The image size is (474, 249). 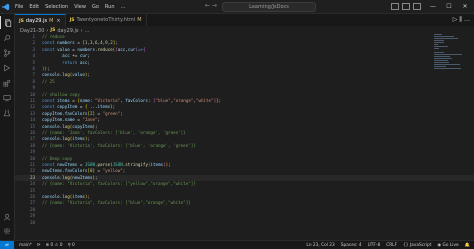 I want to click on nav-arrows: ← →, so click(x=211, y=5).